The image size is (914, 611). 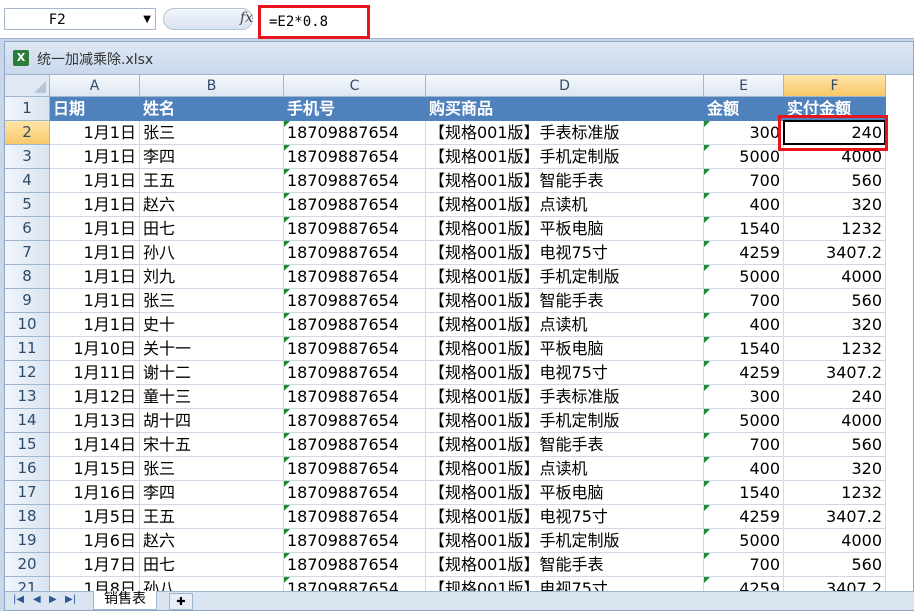 I want to click on insert-sheet-icon: ✚, so click(x=181, y=601).